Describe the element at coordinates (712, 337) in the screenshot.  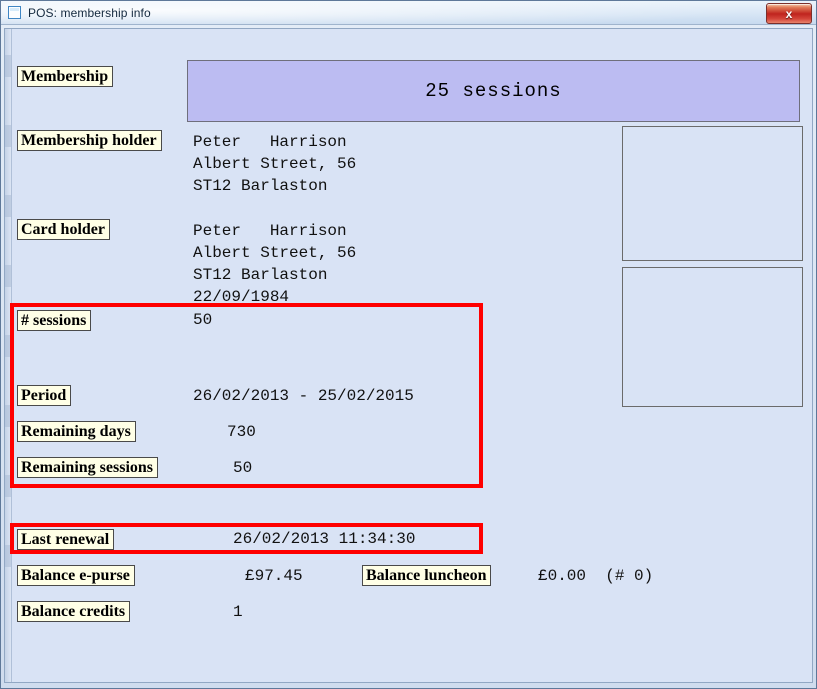
I see `signature-placeholder` at that location.